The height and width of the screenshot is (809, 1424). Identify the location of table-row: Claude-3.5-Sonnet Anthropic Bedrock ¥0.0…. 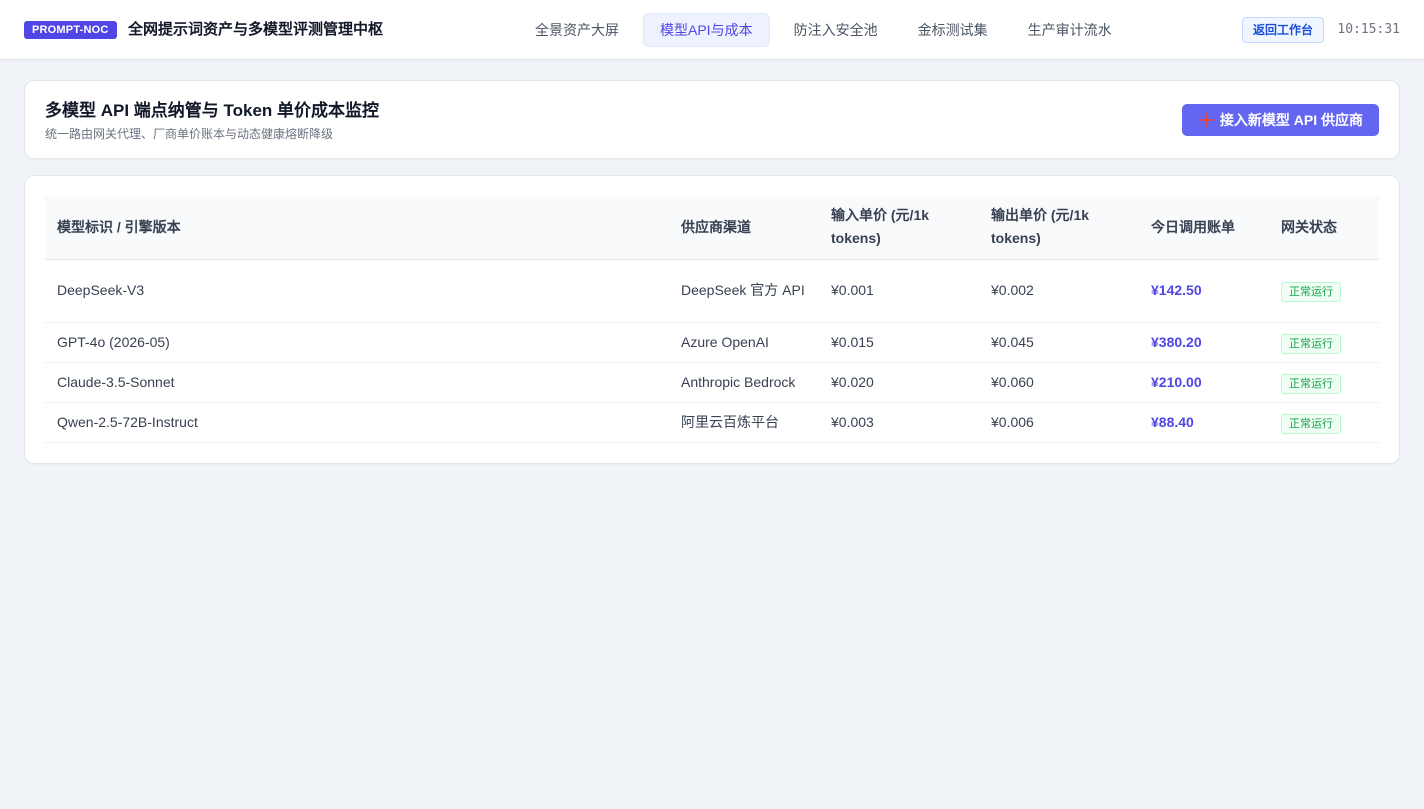
(712, 382).